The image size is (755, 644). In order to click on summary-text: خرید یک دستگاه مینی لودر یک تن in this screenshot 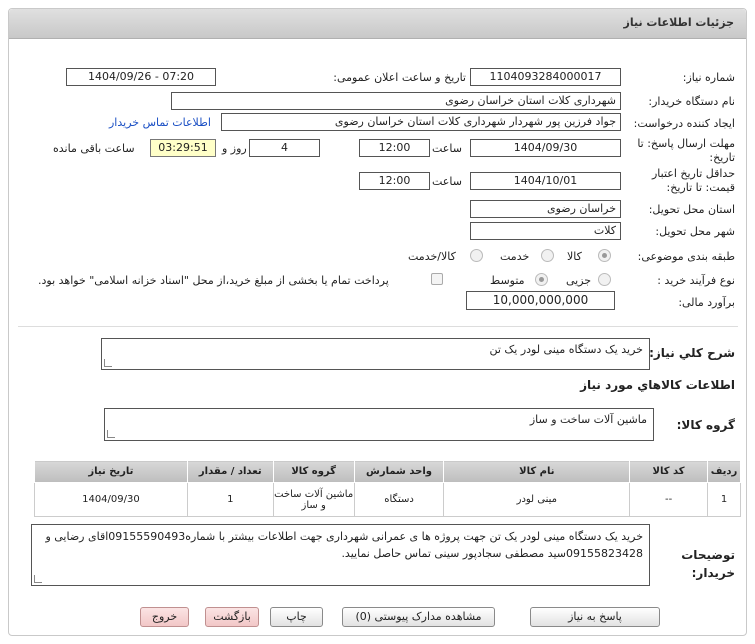, I will do `click(566, 349)`.